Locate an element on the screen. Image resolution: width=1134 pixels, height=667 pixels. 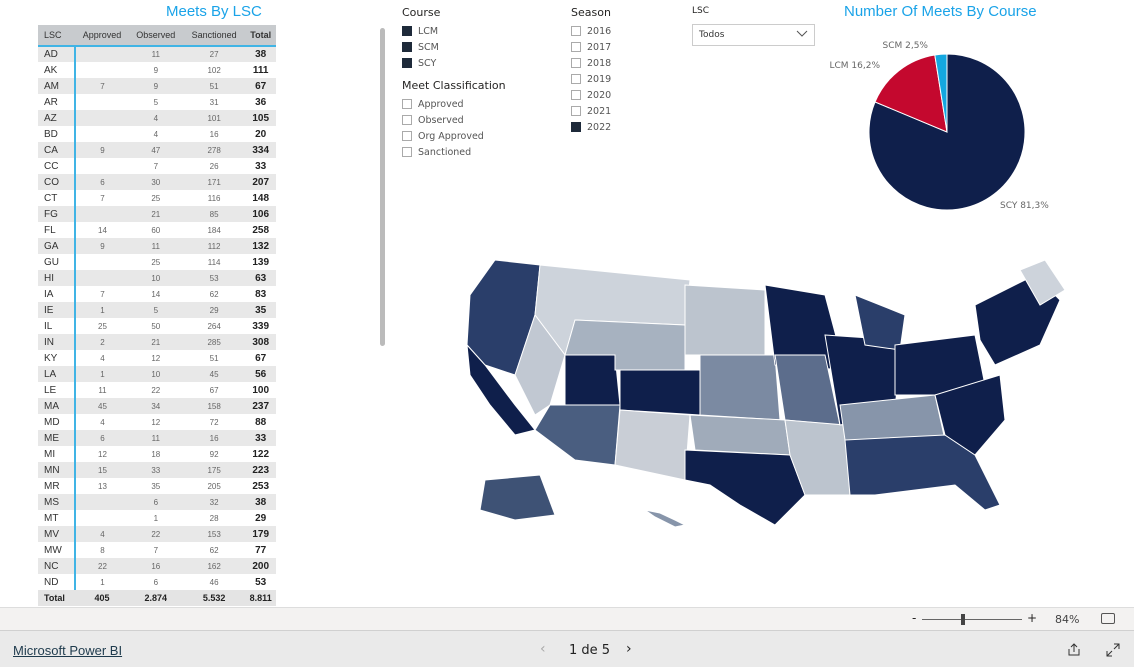
slicer-option: Sanctioned is located at coordinates (454, 152).